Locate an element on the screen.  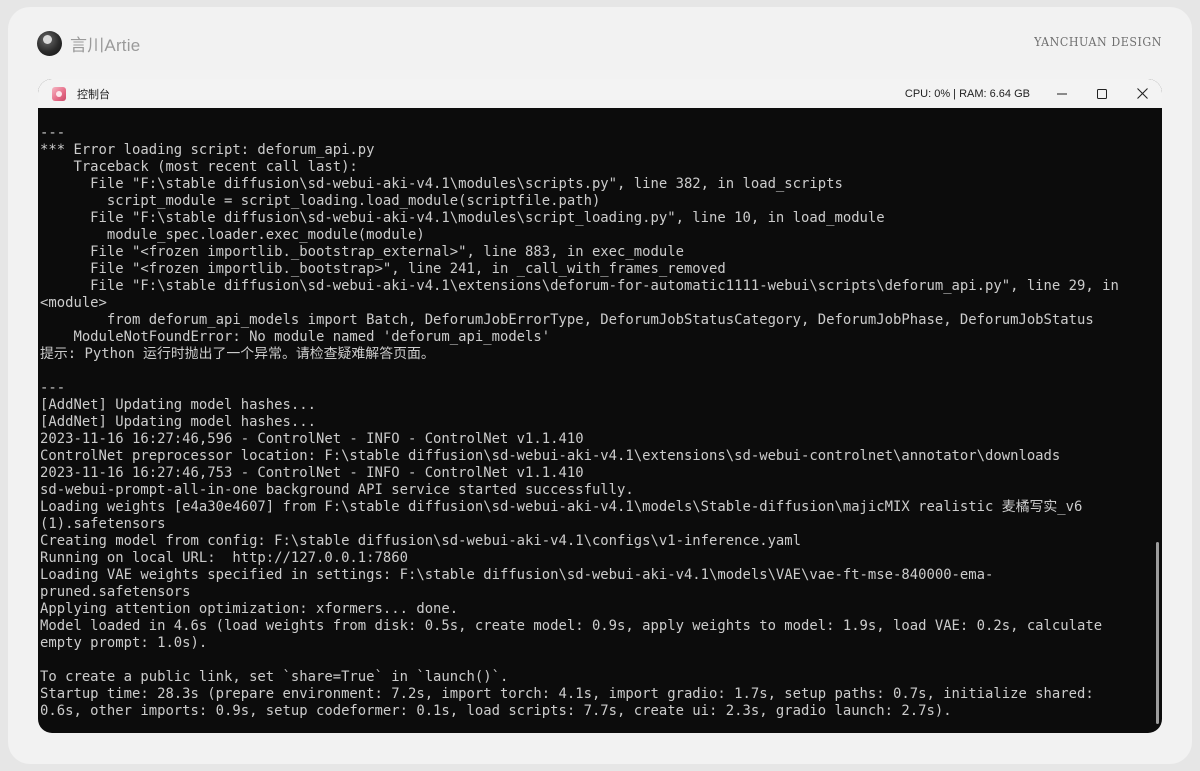
console-line: <module> is located at coordinates (73, 303).